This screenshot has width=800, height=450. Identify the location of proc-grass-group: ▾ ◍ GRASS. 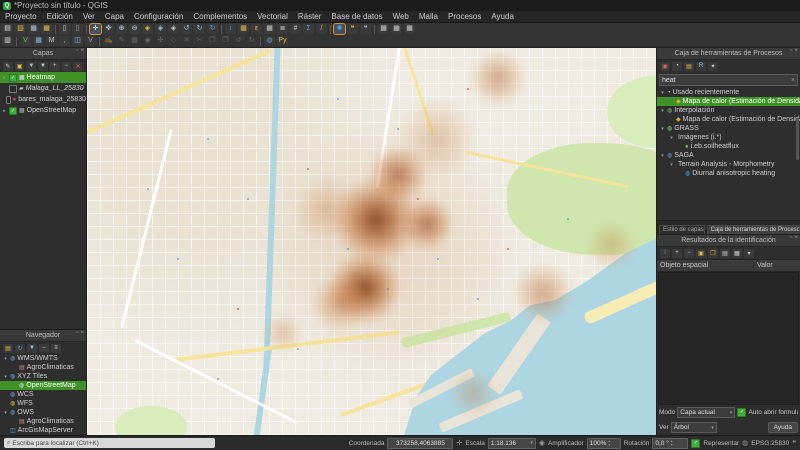
(728, 128).